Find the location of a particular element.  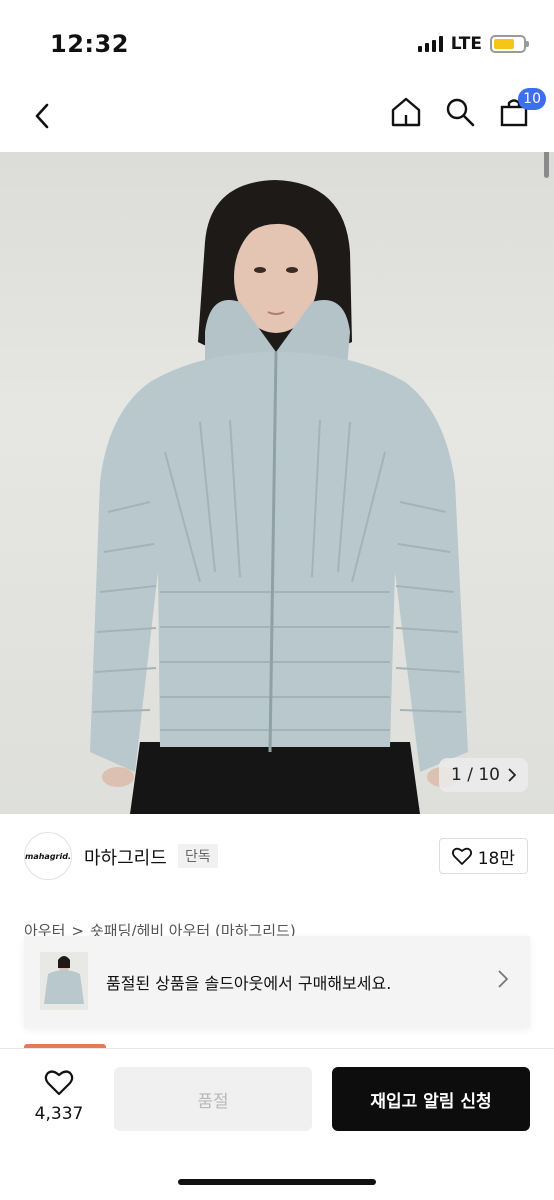

network-label: LTE is located at coordinates (466, 44).